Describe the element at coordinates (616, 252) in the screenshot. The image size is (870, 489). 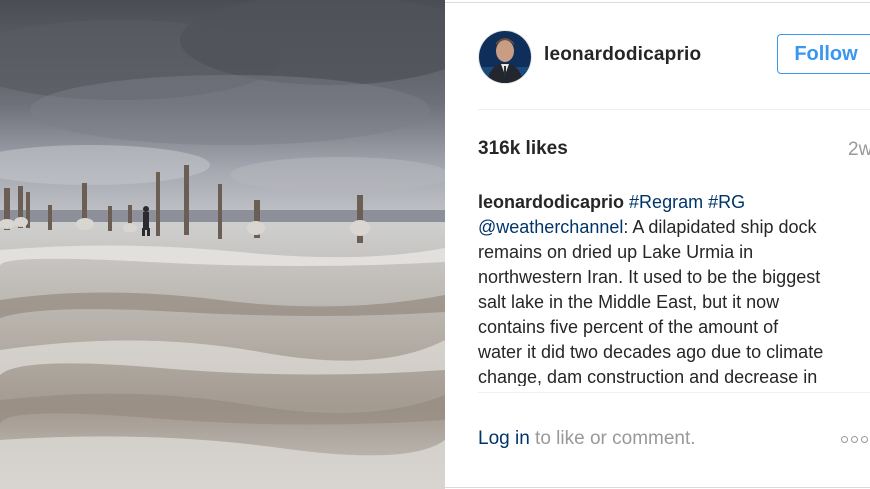
I see `caption-line: remains on dried up Lake Urmia in` at that location.